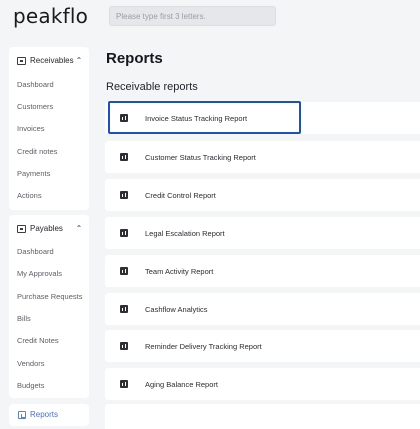  I want to click on sidebar-item-actions: Actions, so click(29, 195).